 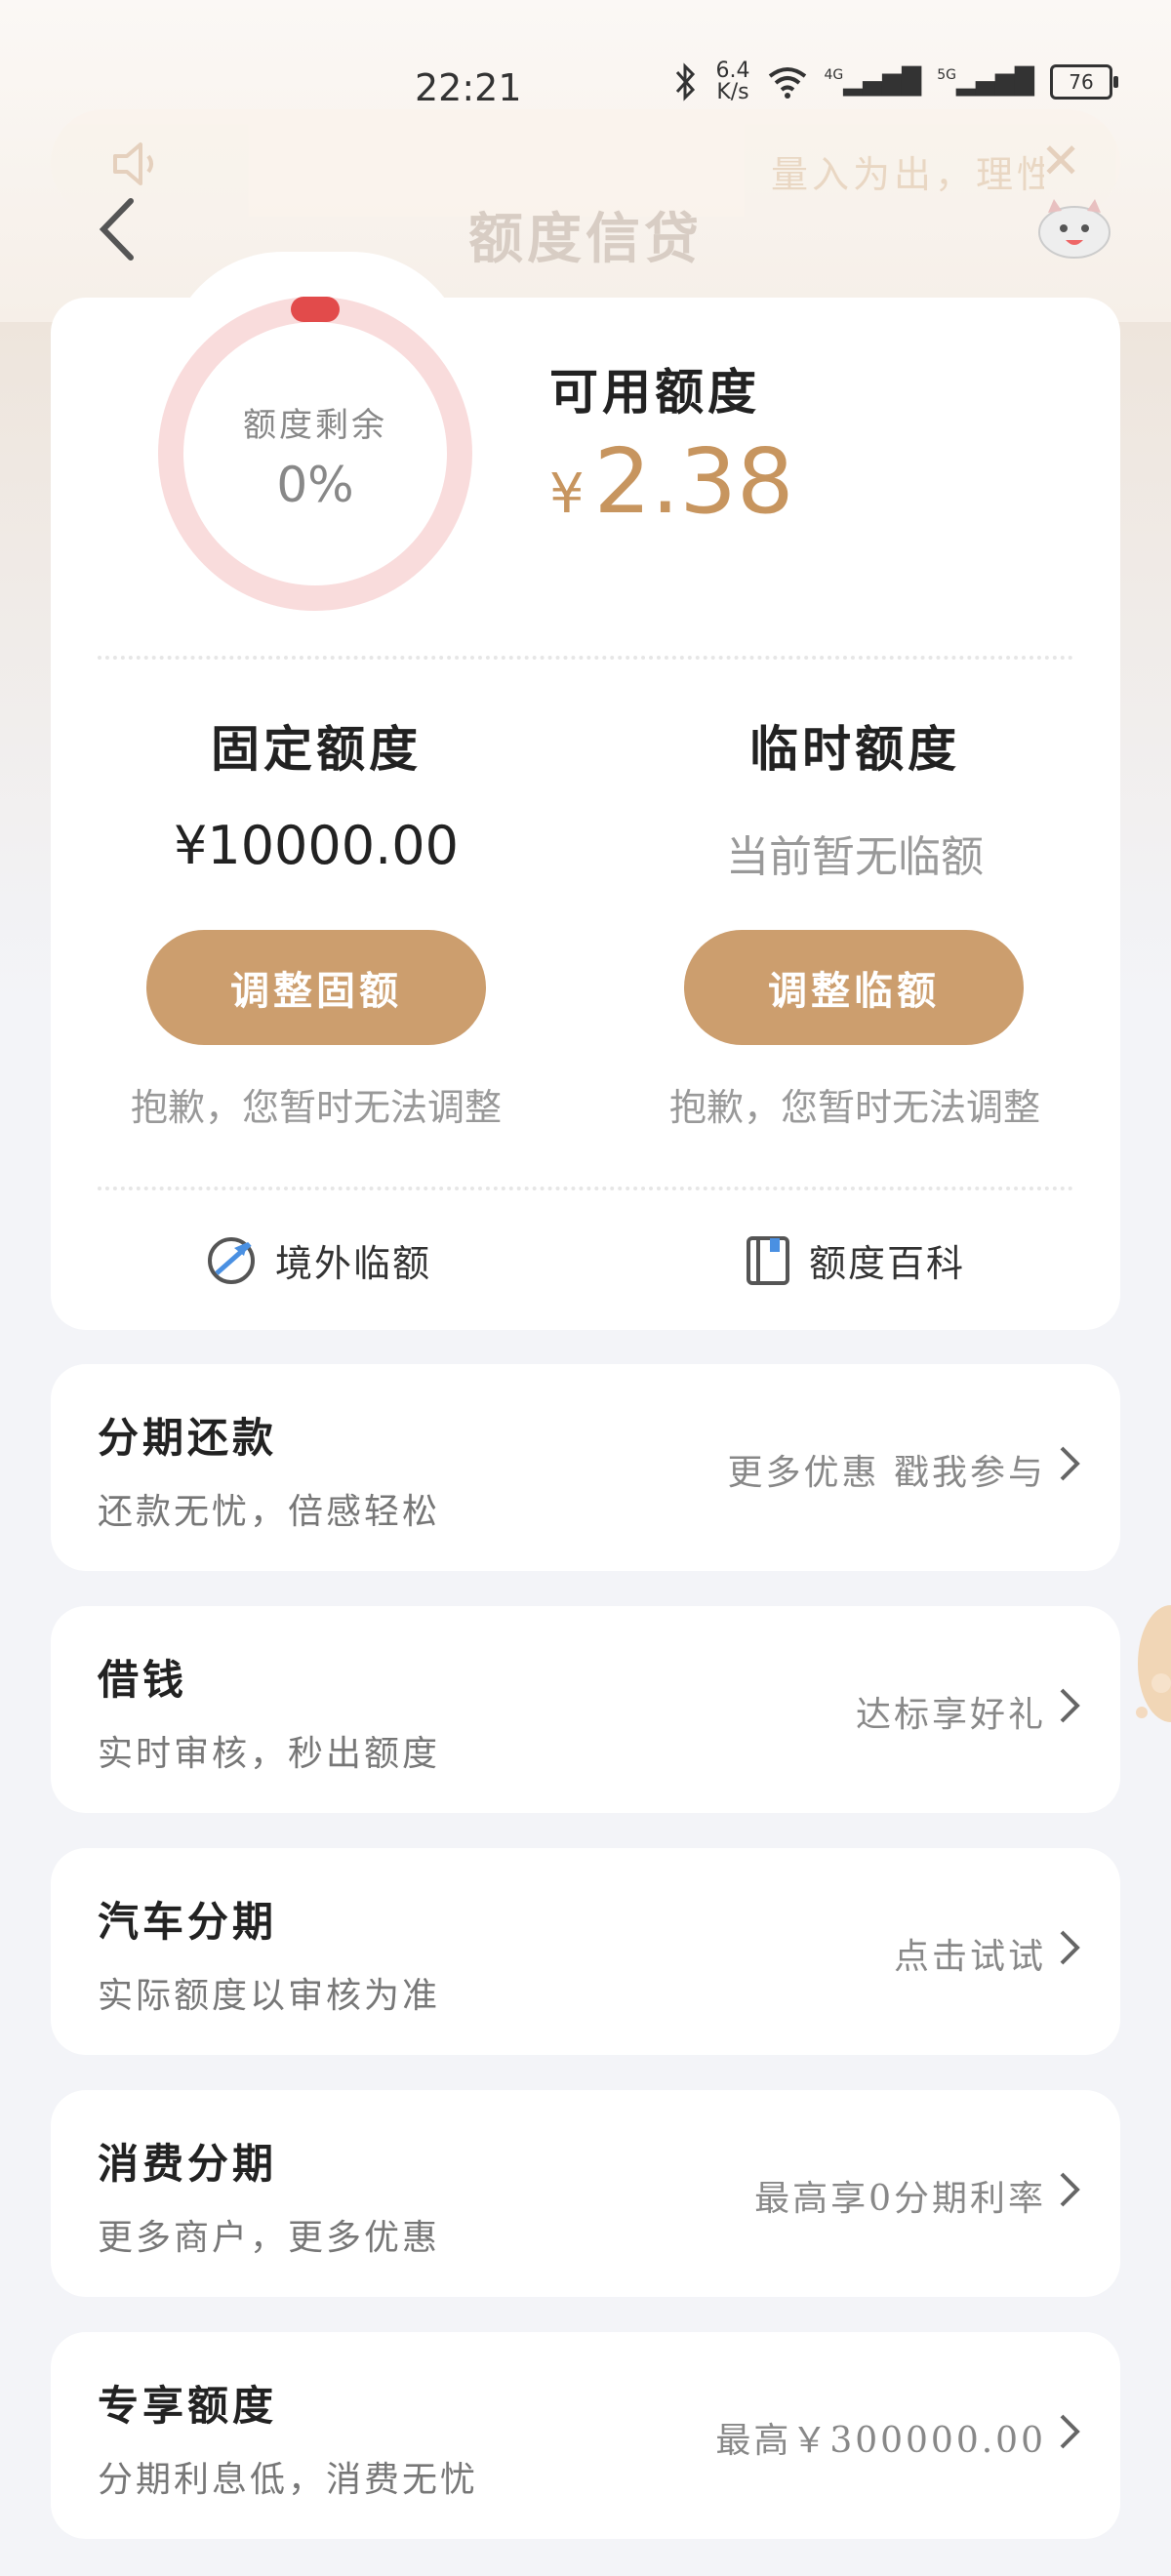 I want to click on close-icon: ✕, so click(x=1060, y=161).